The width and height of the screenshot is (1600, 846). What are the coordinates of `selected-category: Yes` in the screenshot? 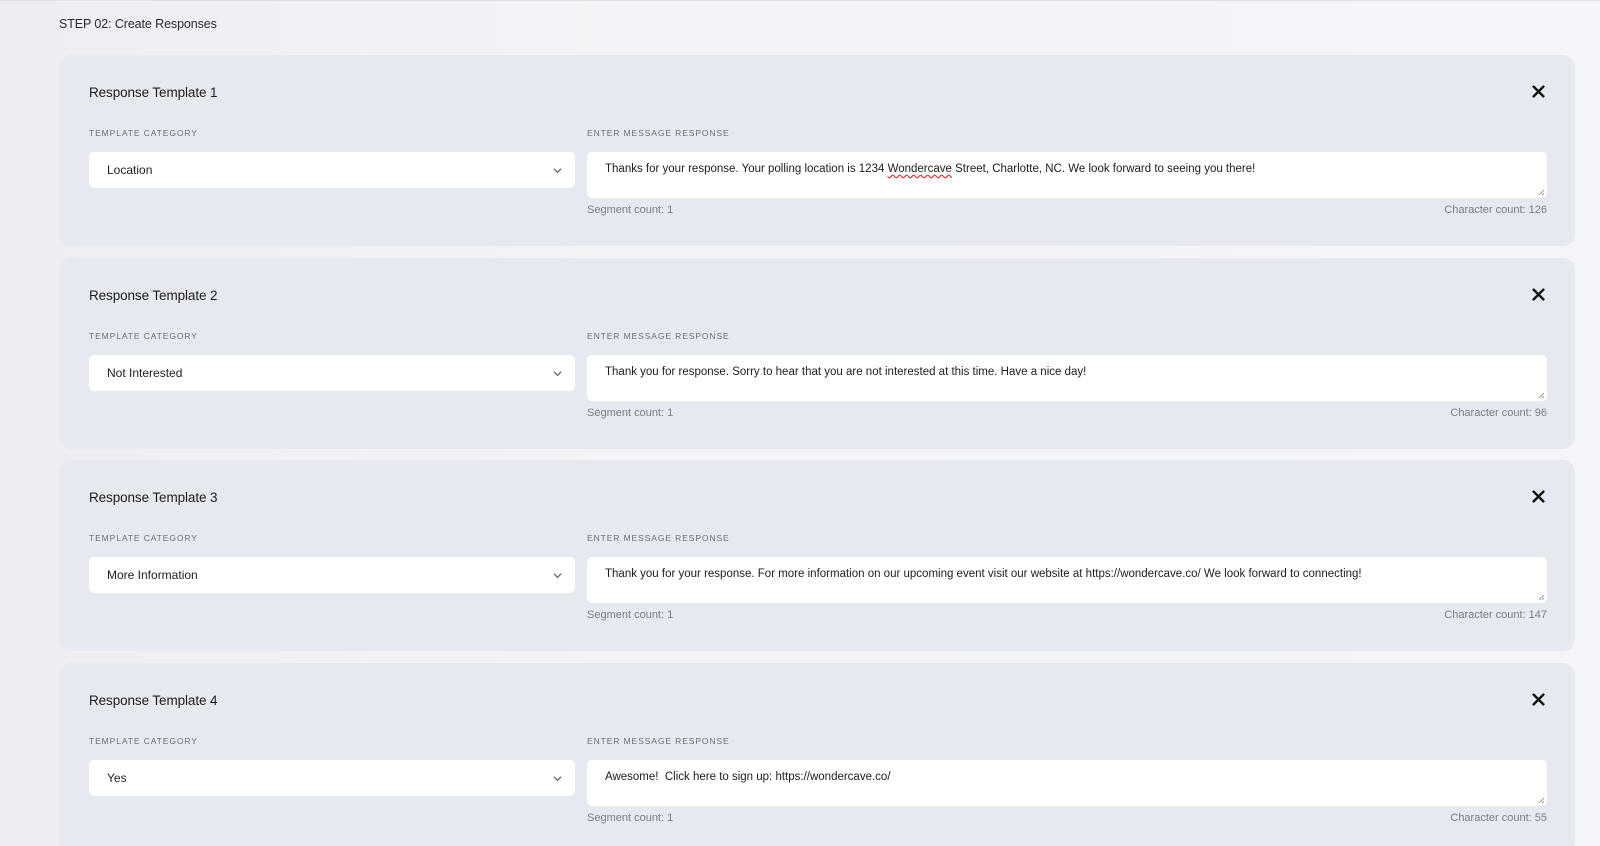 It's located at (117, 778).